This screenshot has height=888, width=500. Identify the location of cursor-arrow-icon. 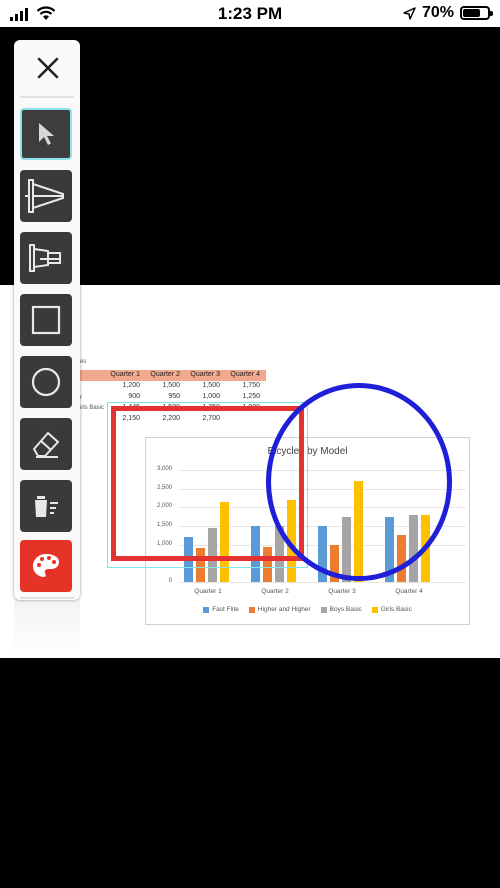
(46, 134).